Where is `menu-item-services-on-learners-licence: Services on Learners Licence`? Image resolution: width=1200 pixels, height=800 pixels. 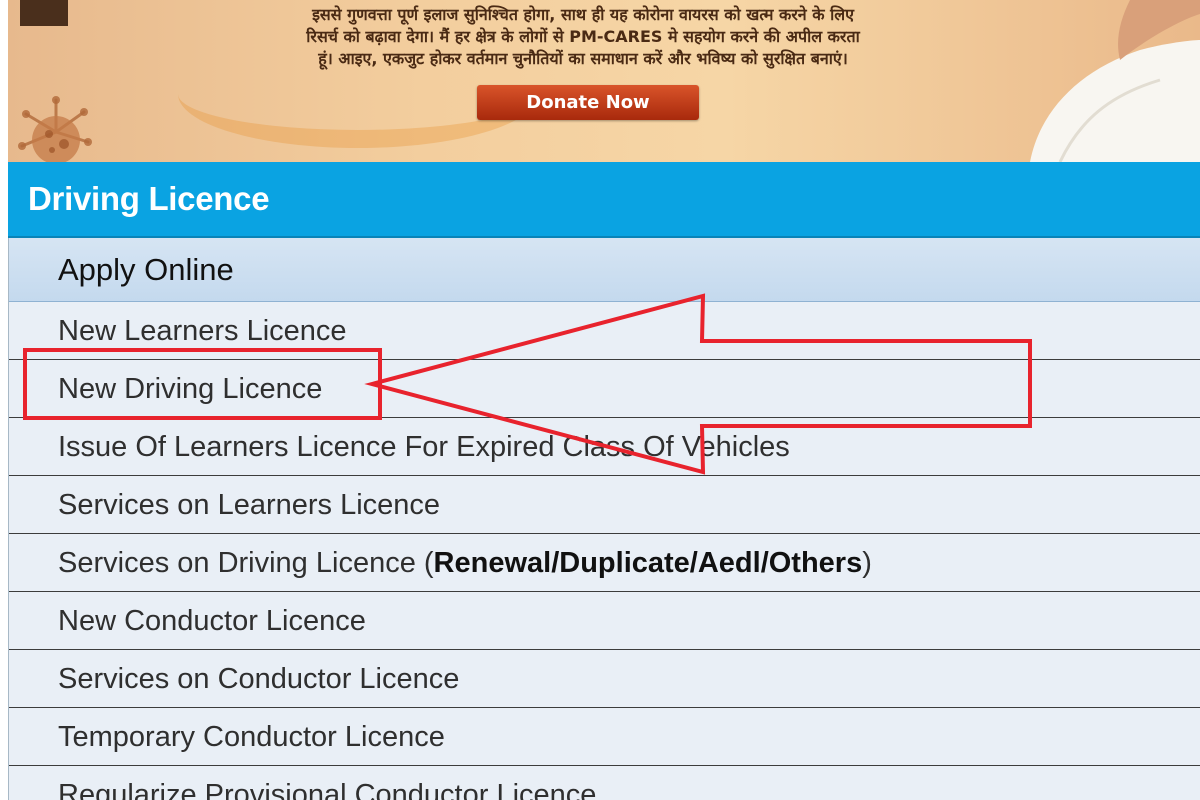 menu-item-services-on-learners-licence: Services on Learners Licence is located at coordinates (604, 505).